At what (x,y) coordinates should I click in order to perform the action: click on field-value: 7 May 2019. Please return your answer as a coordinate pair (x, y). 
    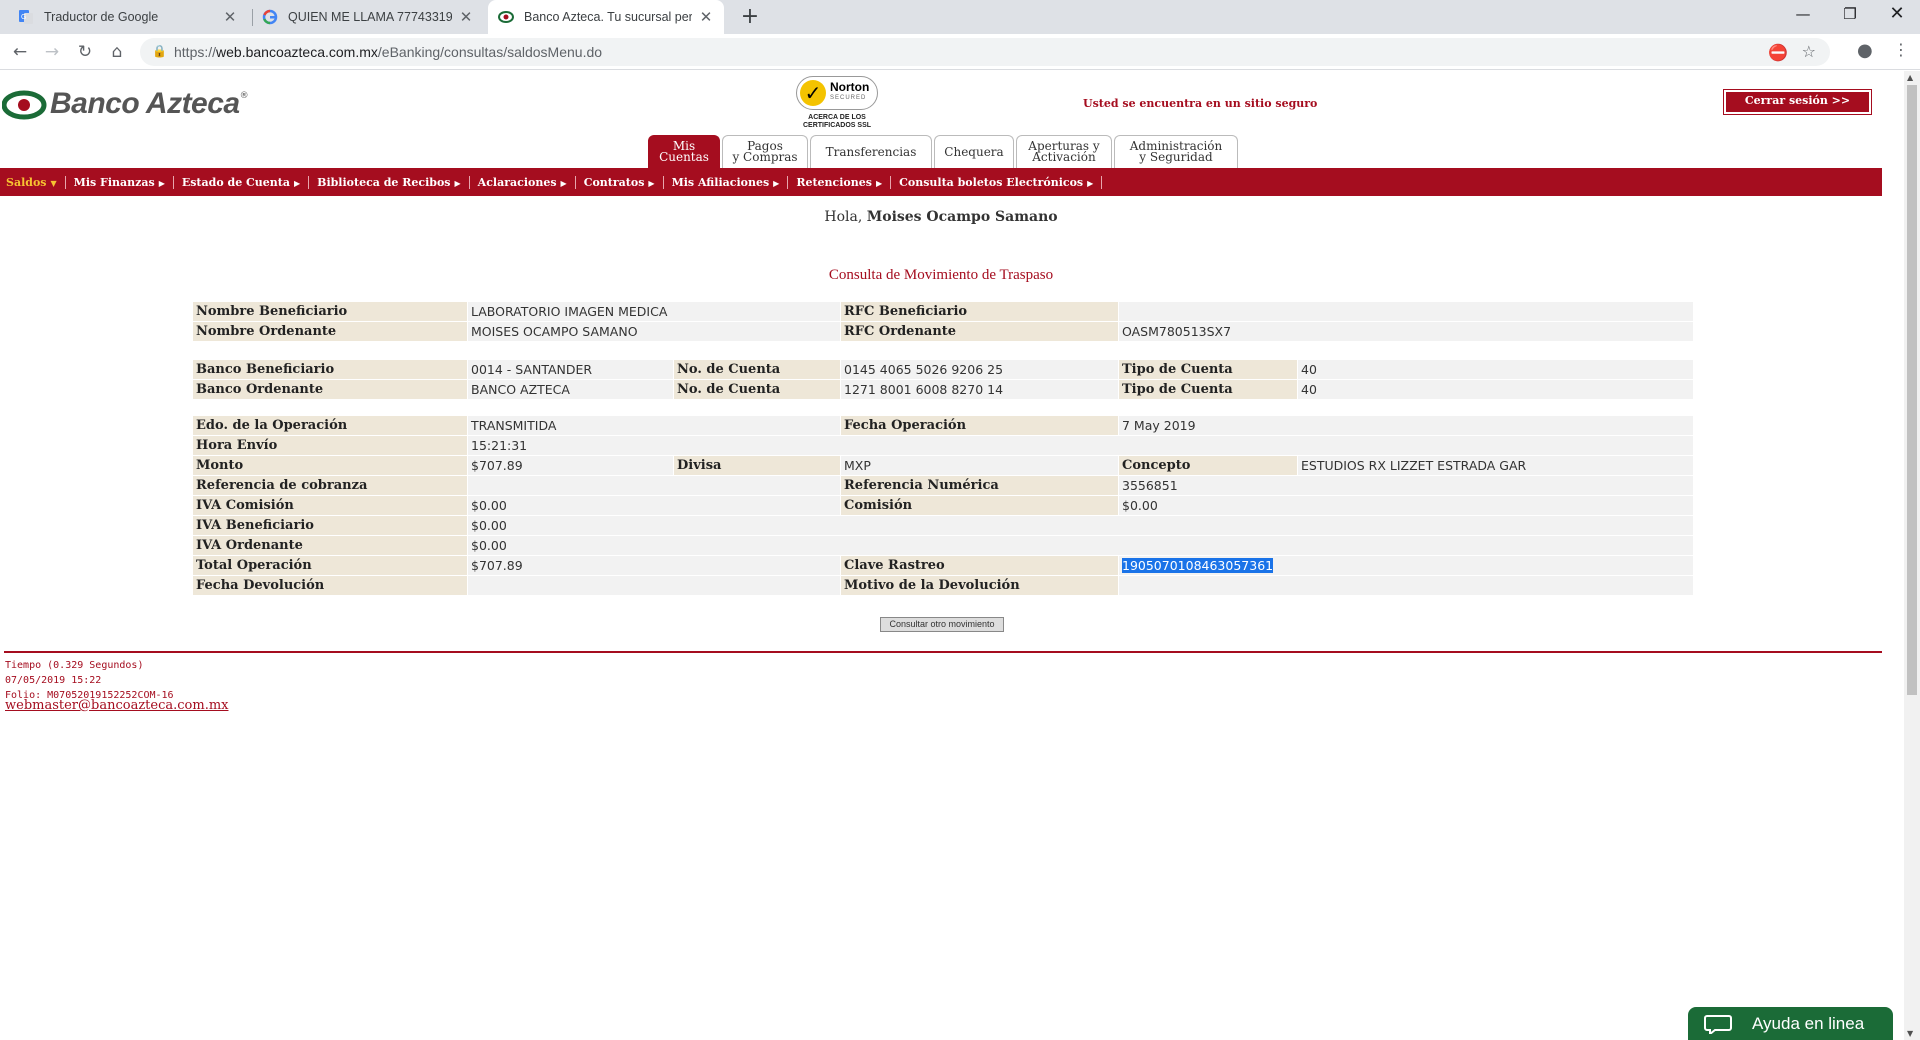
    Looking at the image, I should click on (1406, 425).